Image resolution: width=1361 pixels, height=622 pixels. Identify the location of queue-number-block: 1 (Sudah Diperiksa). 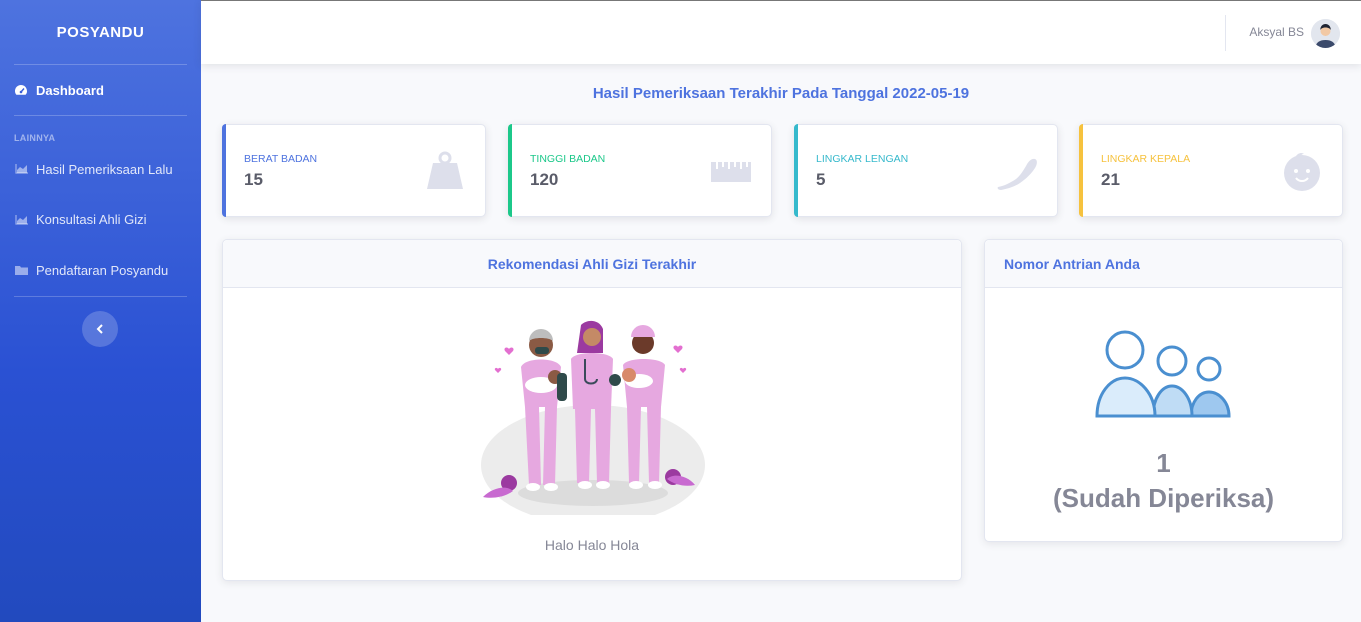
(1163, 481).